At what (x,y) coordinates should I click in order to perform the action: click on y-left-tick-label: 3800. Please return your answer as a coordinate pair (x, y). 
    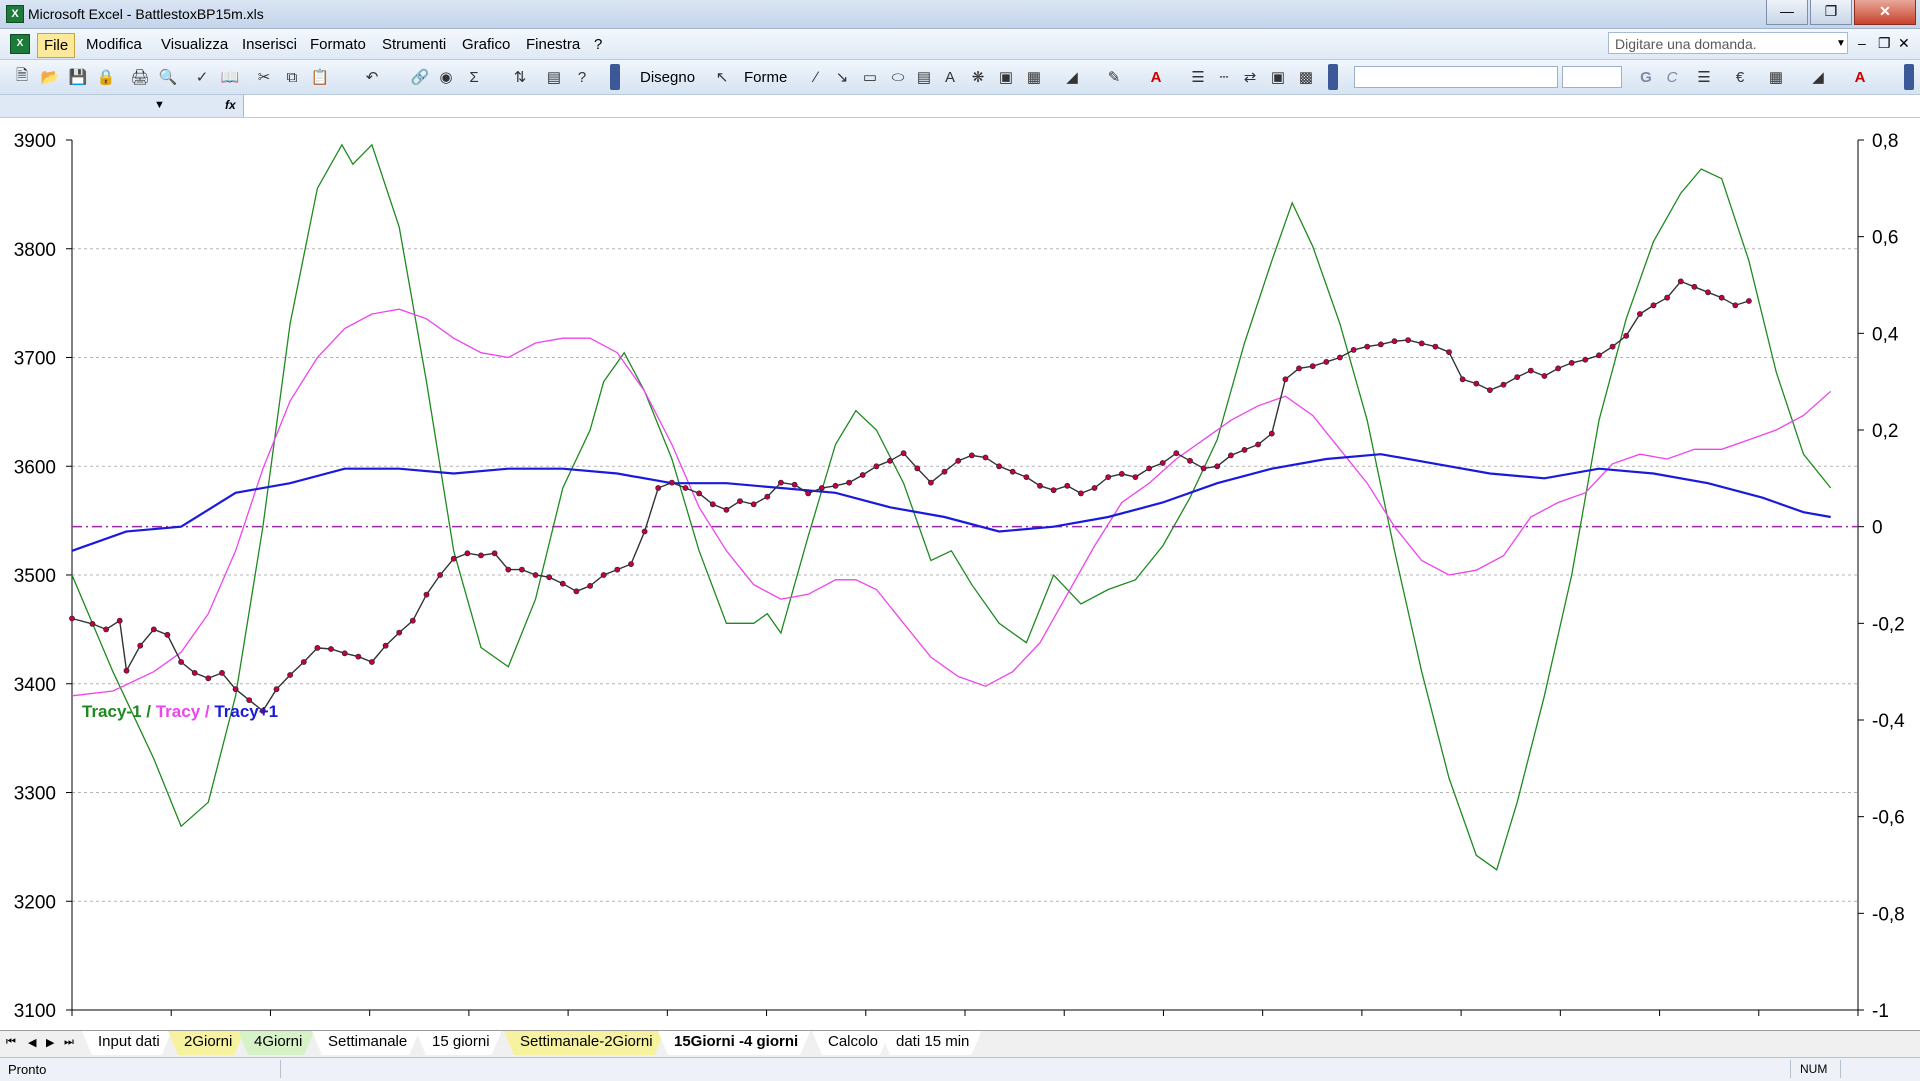
    Looking at the image, I should click on (35, 250).